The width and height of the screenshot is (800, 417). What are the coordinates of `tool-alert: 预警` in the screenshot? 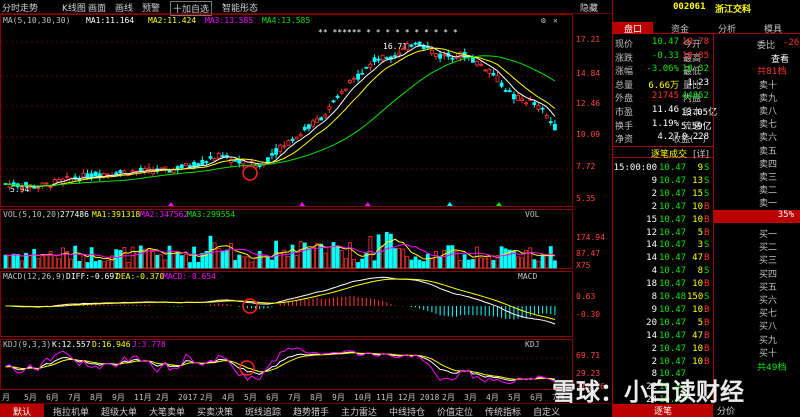 It's located at (151, 7).